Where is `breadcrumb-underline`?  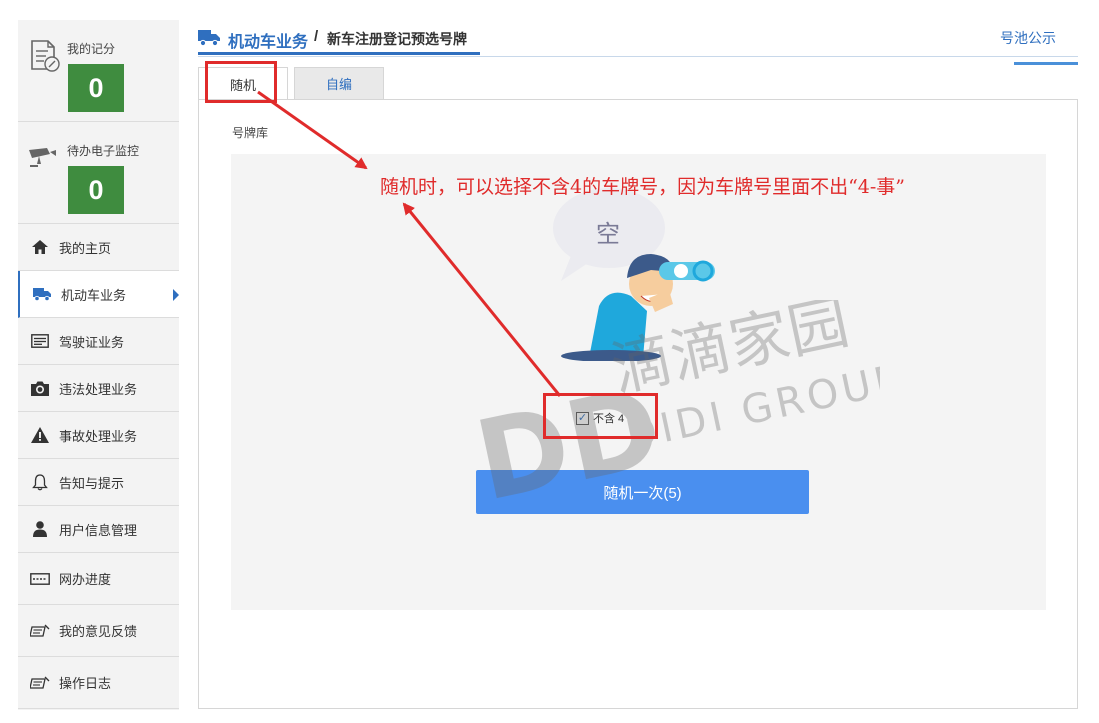
breadcrumb-underline is located at coordinates (339, 53).